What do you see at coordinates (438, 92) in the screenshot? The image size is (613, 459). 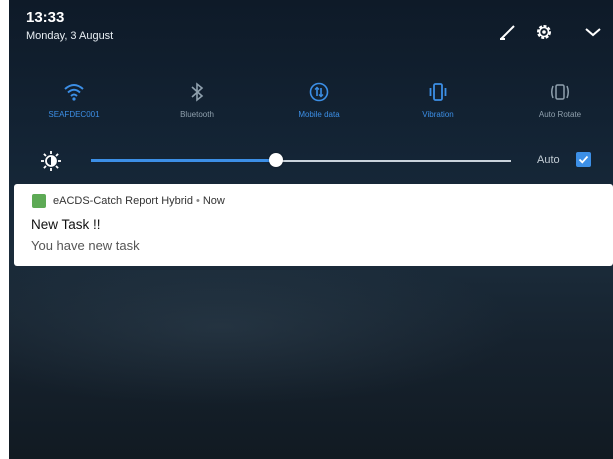 I see `vibration-icon` at bounding box center [438, 92].